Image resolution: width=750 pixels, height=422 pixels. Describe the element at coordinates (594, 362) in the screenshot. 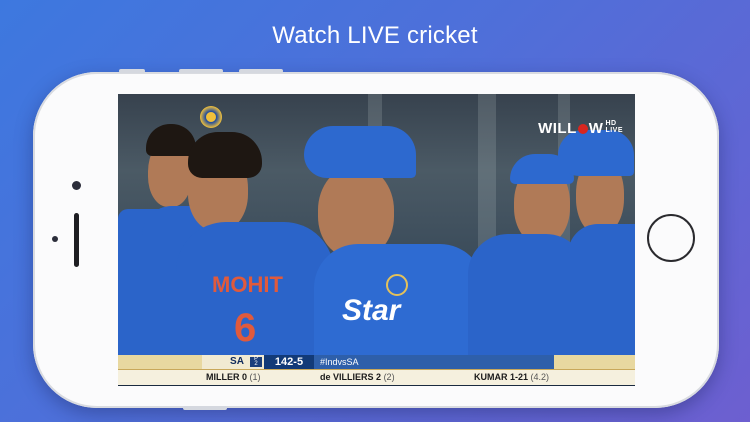

I see `scoreboard-top-band-end` at that location.